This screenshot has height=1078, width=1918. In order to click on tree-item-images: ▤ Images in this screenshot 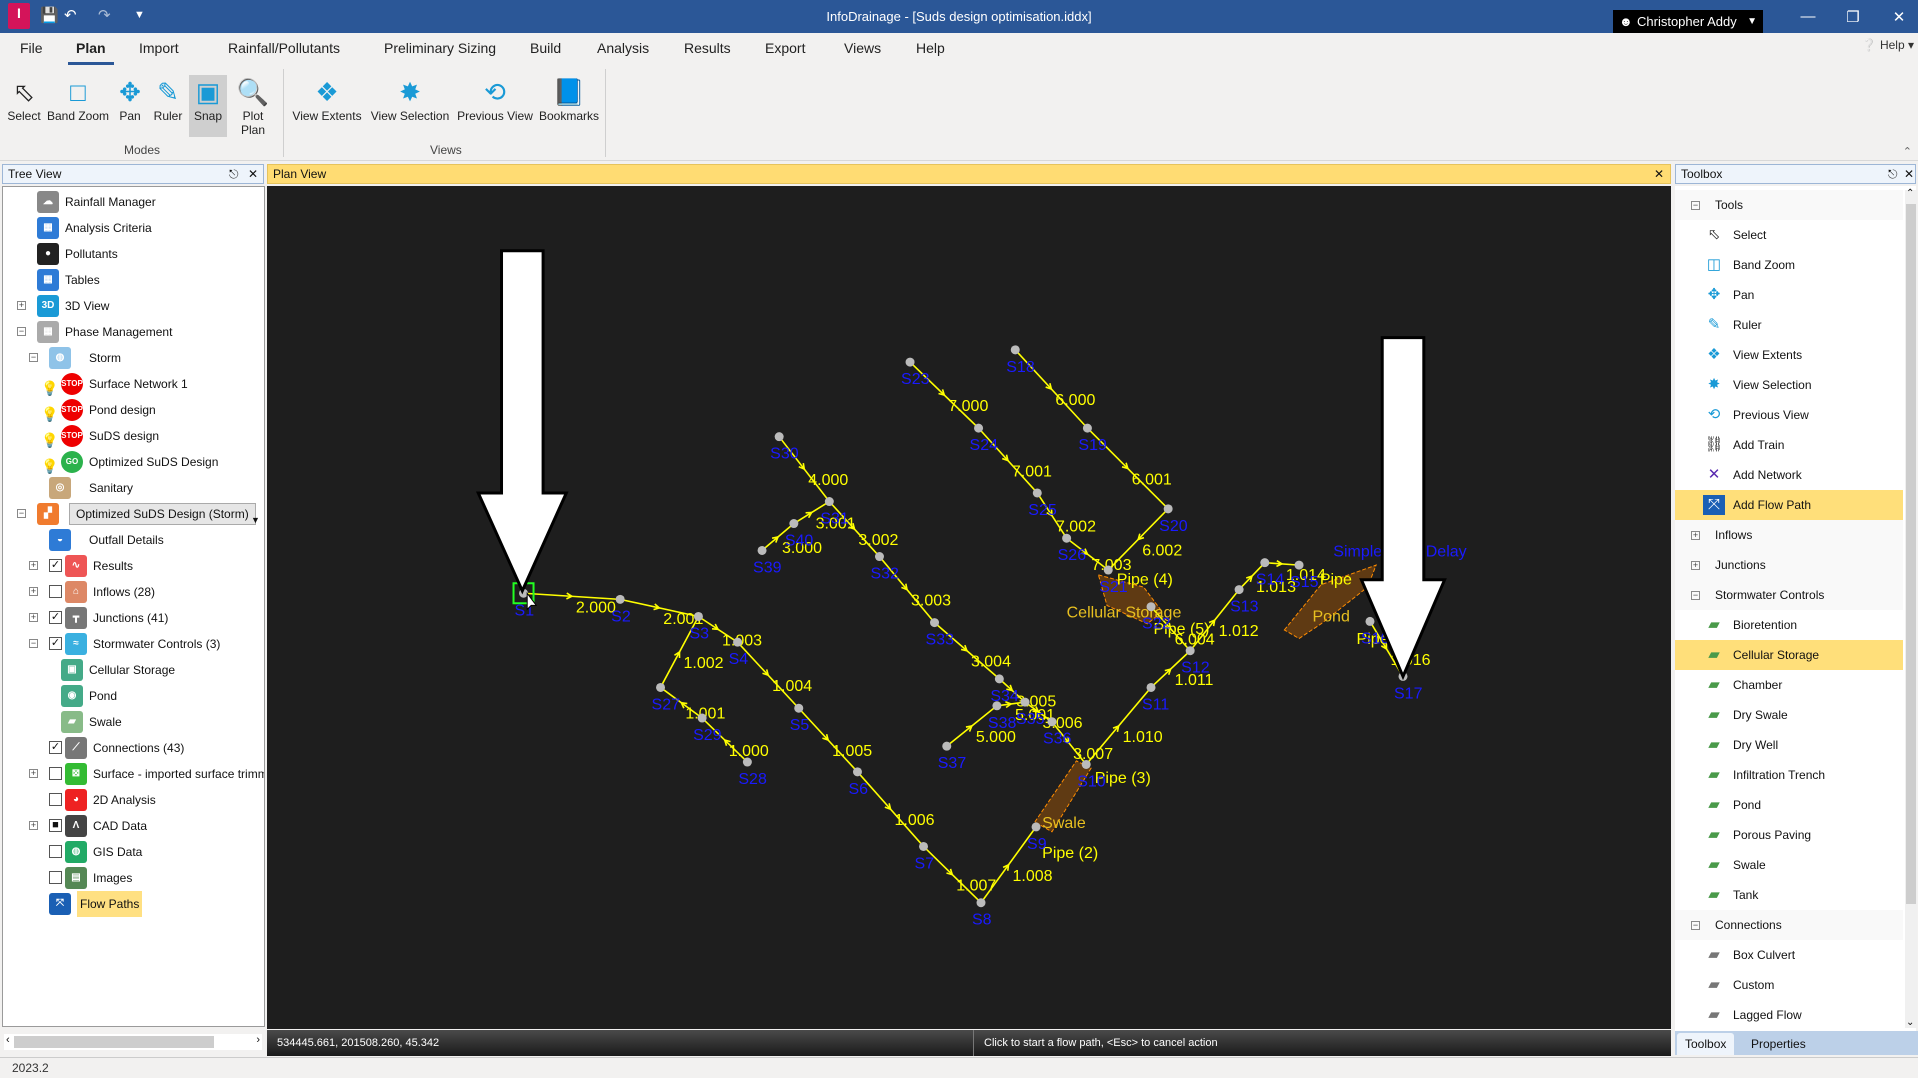, I will do `click(133, 878)`.